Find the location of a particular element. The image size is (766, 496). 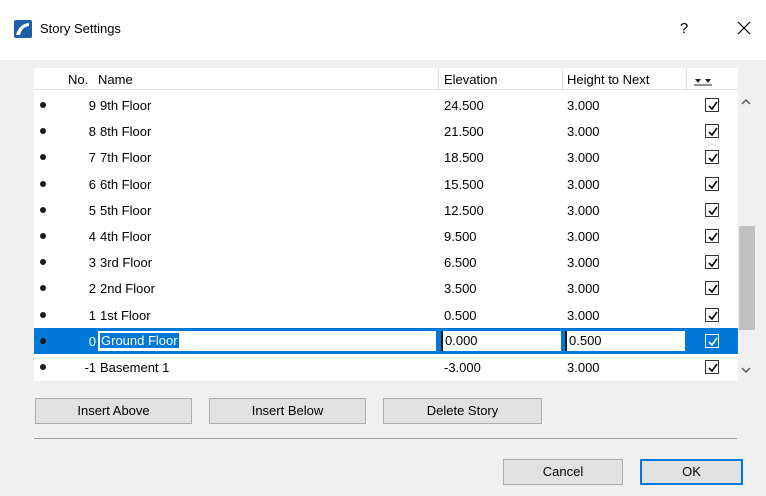

story-elevation: 12.500 is located at coordinates (464, 210).